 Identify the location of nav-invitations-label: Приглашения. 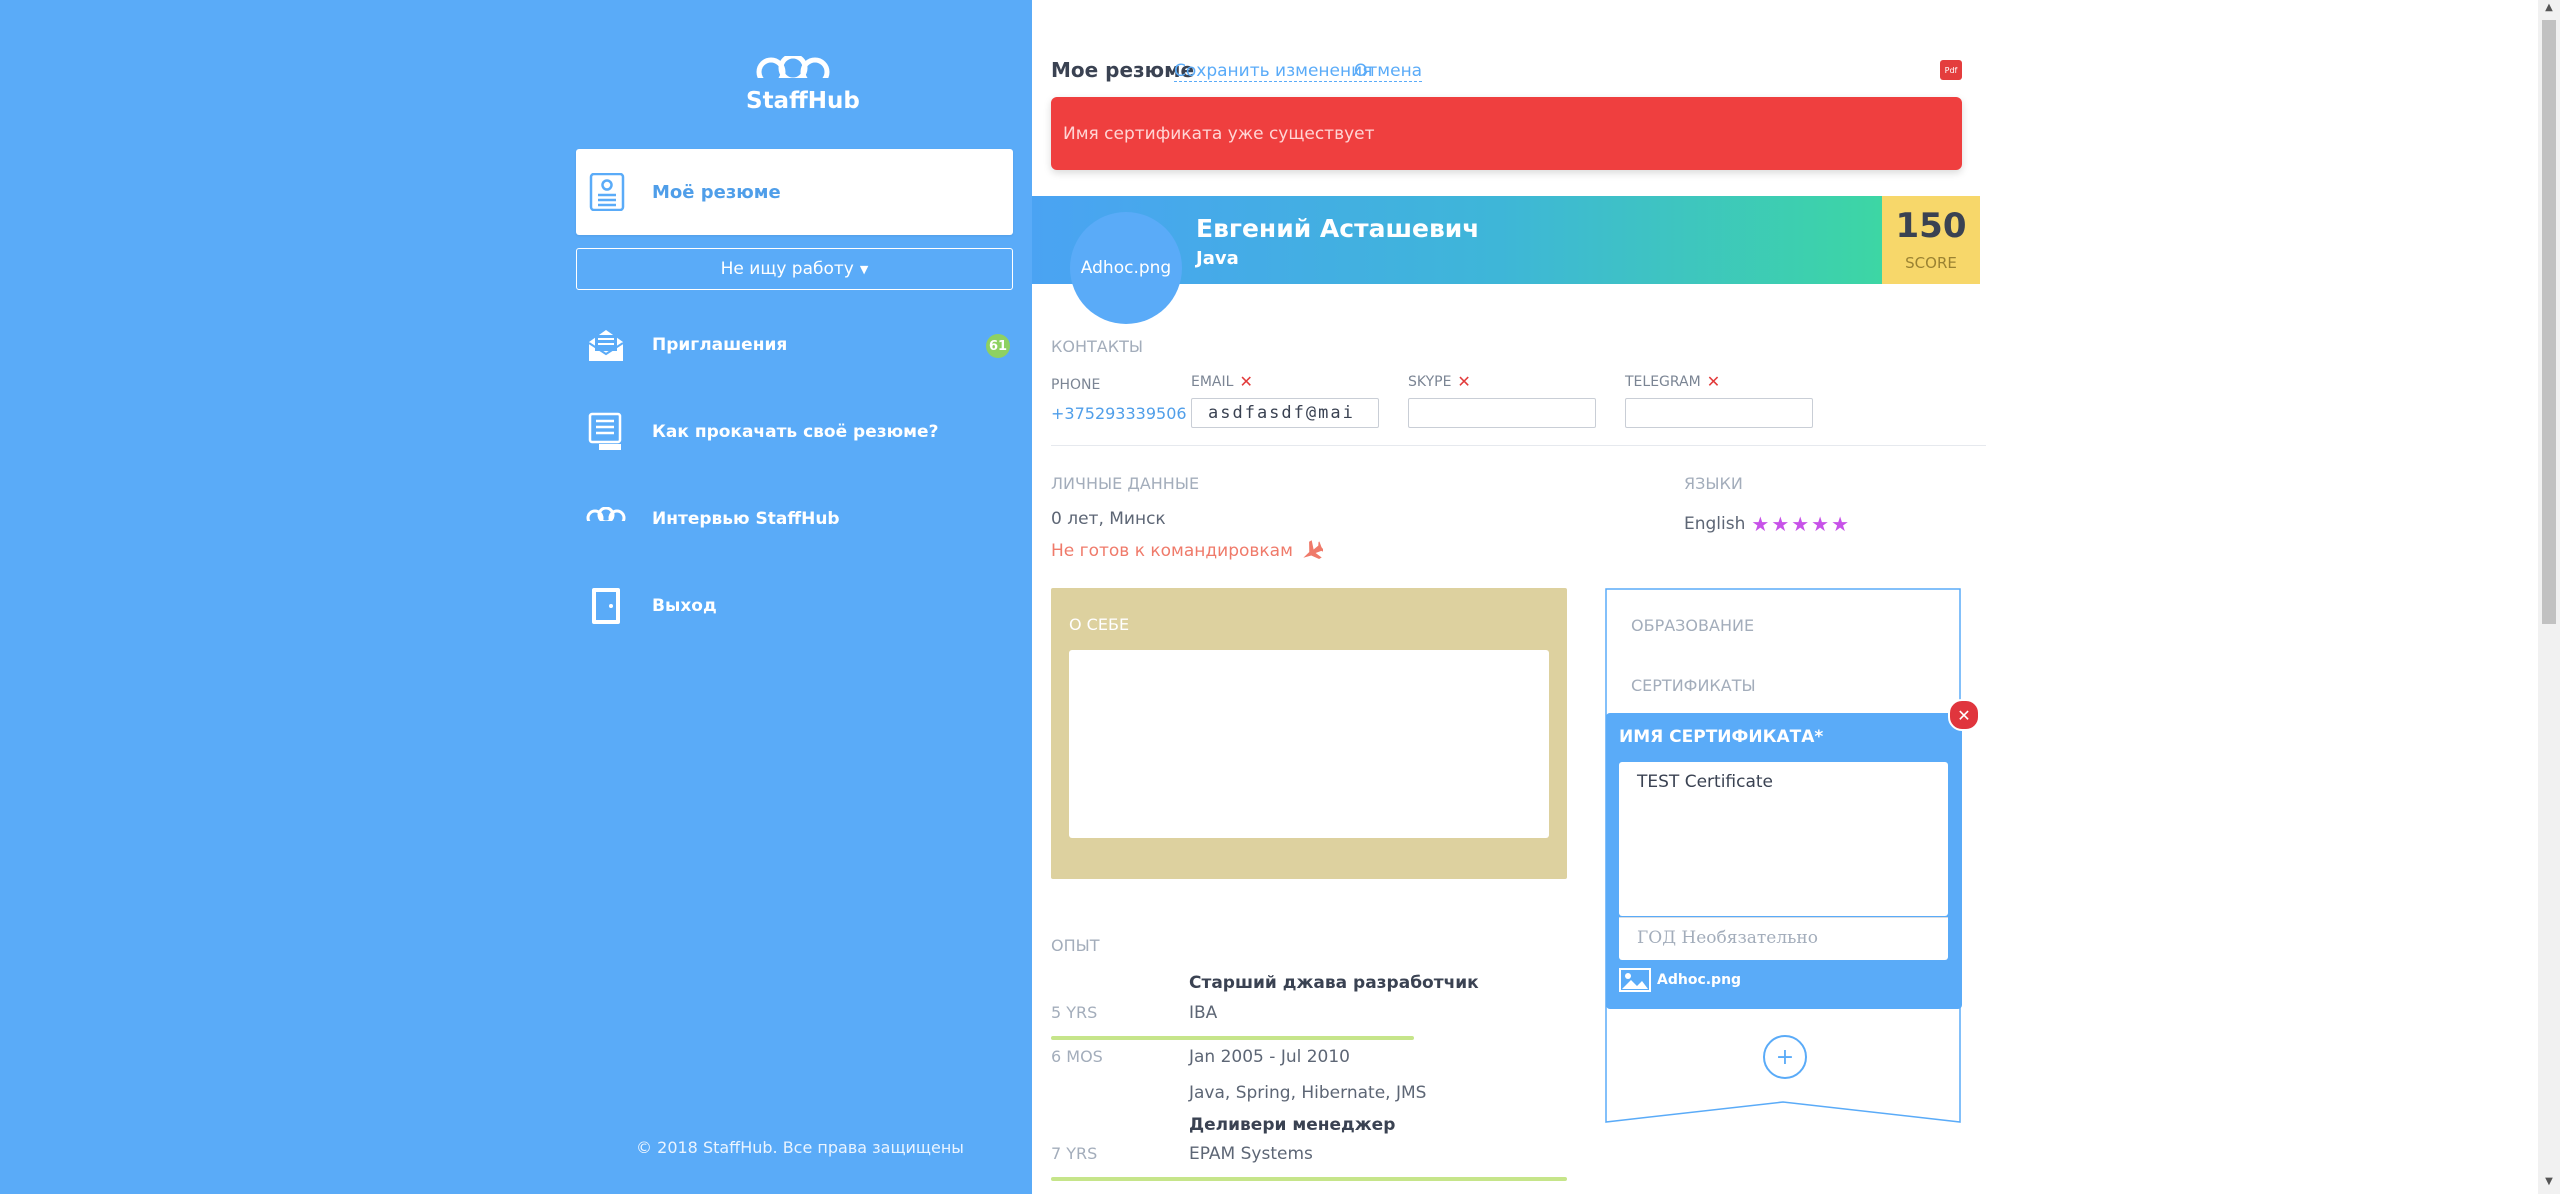
(720, 345).